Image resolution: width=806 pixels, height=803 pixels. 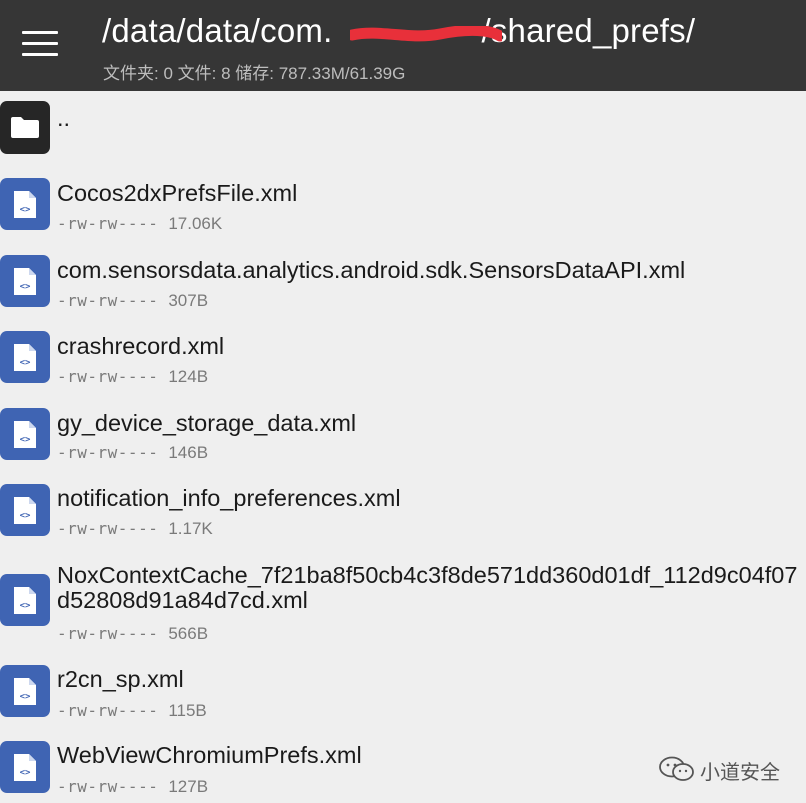 I want to click on file-size: 124B, so click(x=188, y=376).